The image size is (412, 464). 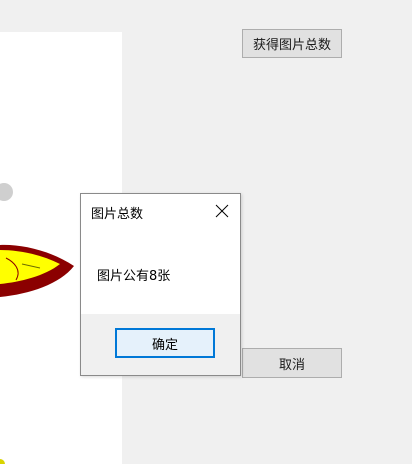 What do you see at coordinates (222, 211) in the screenshot?
I see `close-icon` at bounding box center [222, 211].